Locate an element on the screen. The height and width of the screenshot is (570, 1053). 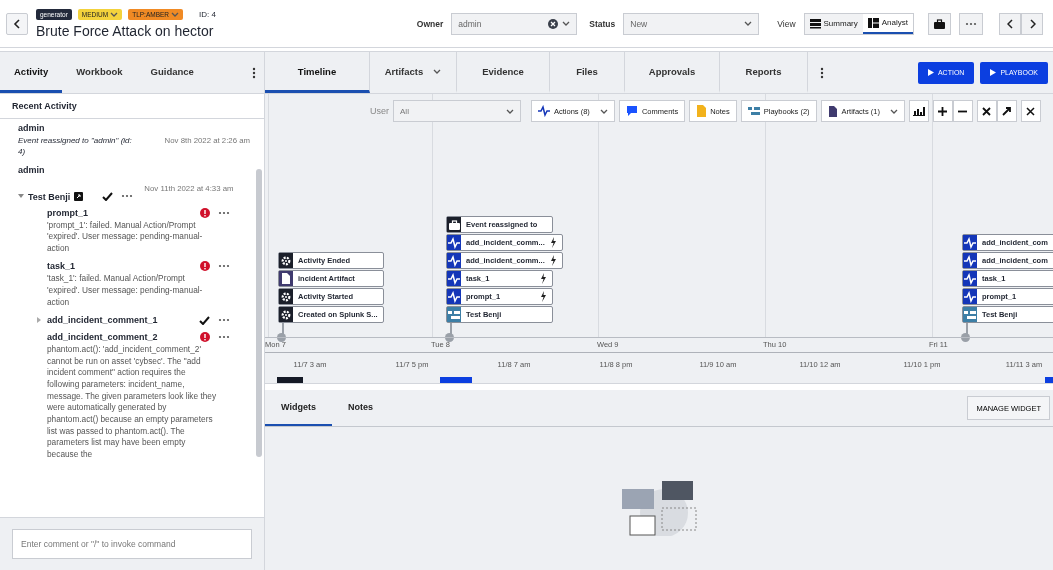
status-select: New is located at coordinates (691, 23).